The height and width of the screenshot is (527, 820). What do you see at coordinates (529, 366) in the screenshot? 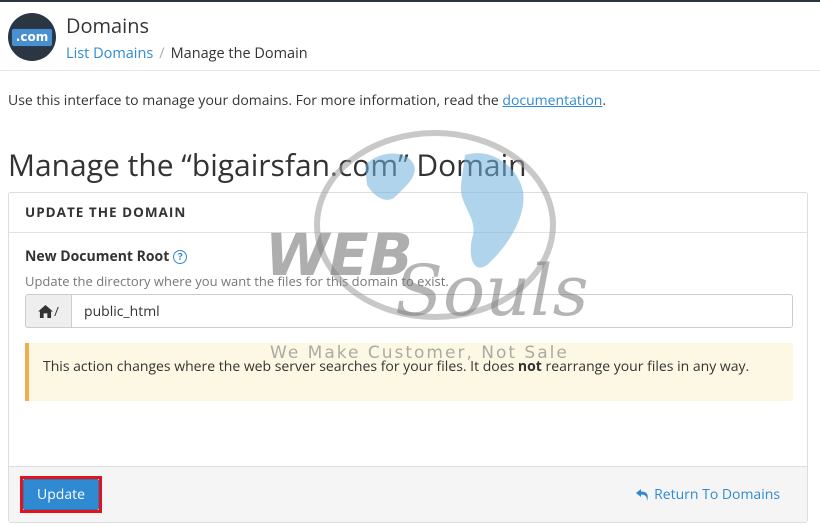
I see `alert-text-bold: not` at bounding box center [529, 366].